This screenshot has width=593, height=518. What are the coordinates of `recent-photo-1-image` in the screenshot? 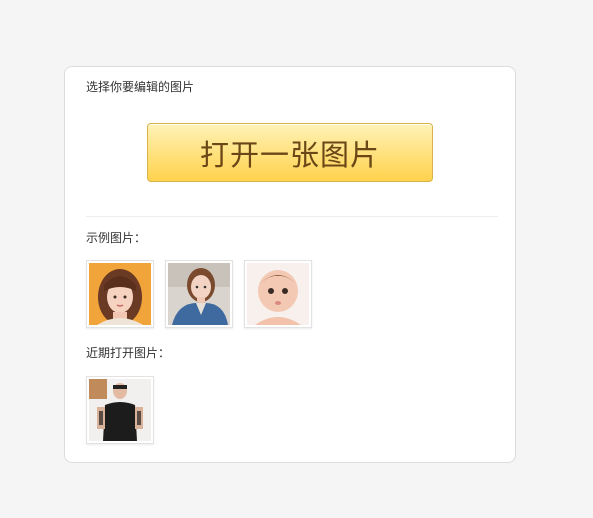 It's located at (120, 410).